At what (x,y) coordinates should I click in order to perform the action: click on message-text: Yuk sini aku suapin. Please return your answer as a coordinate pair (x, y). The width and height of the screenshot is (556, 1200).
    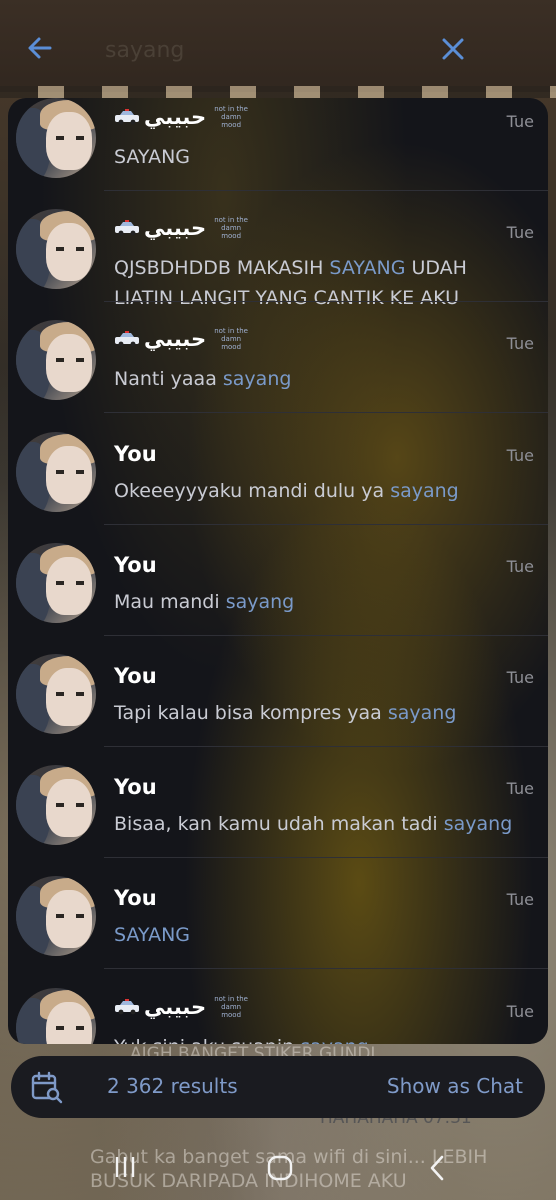
    Looking at the image, I should click on (207, 1040).